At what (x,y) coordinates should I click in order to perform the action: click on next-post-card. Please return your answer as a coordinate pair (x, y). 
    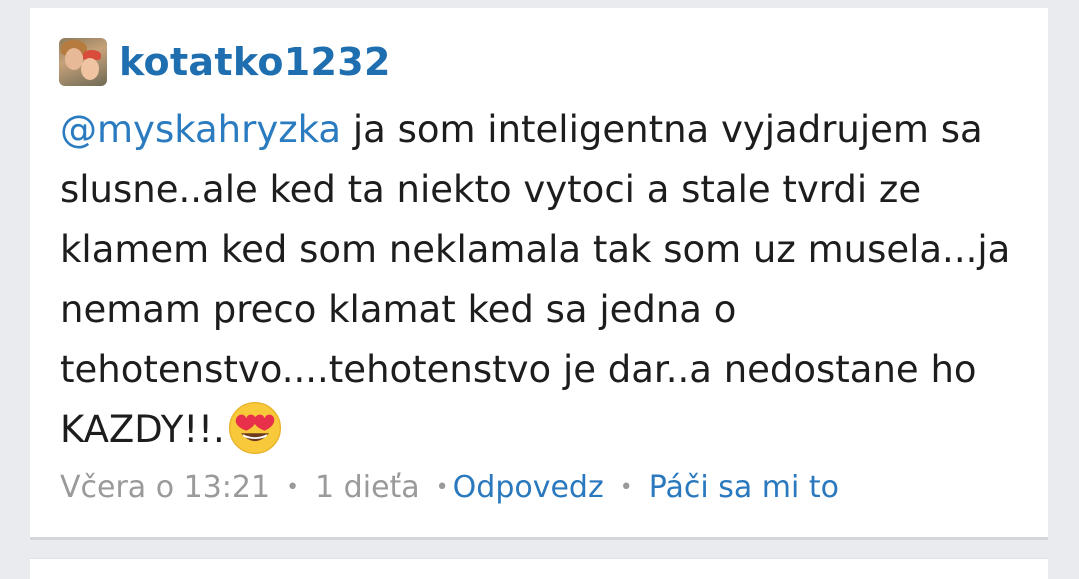
    Looking at the image, I should click on (539, 568).